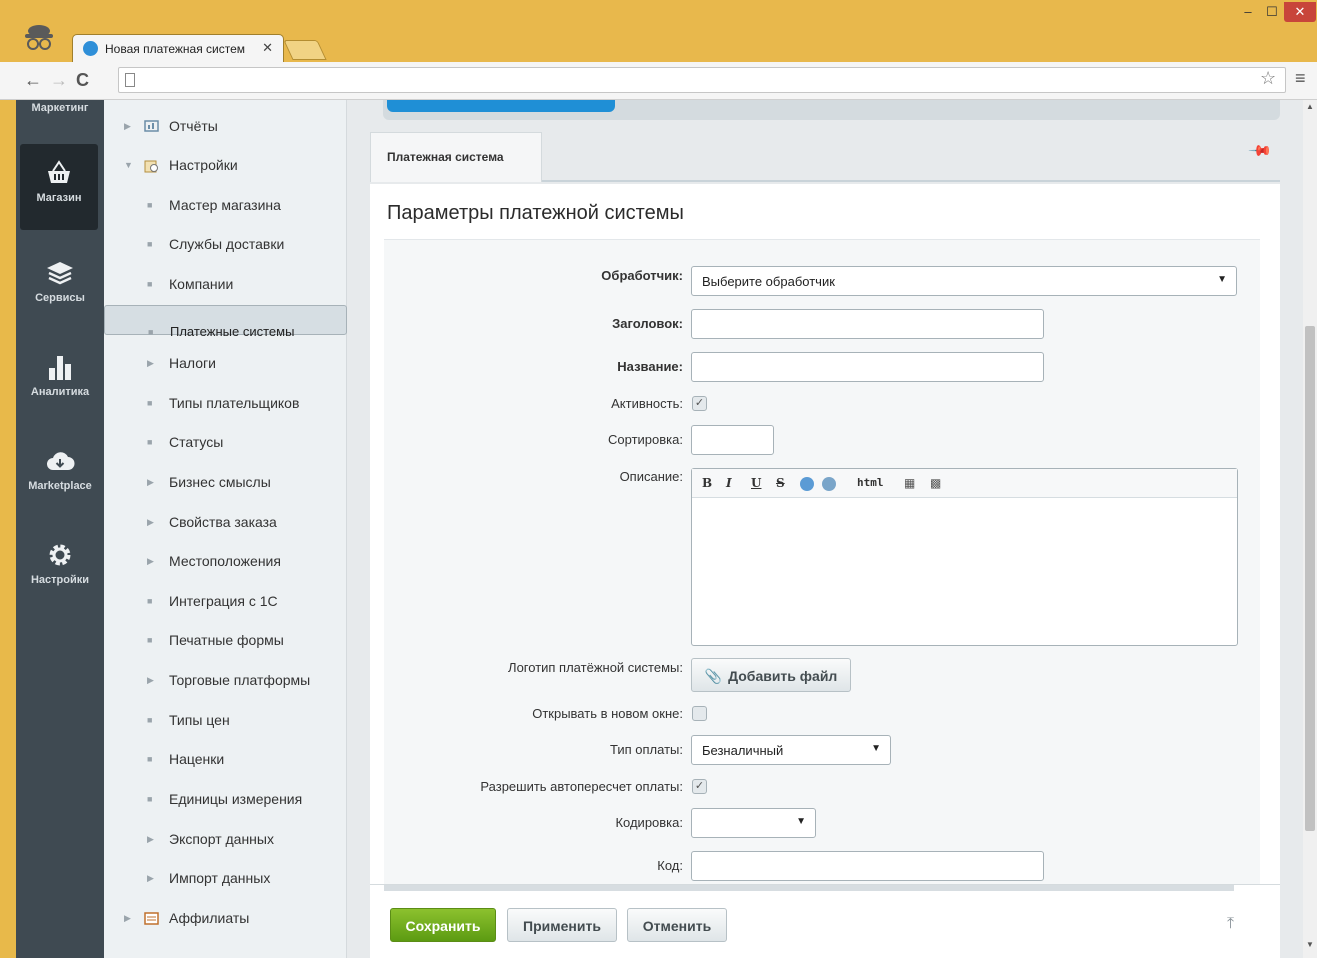 The height and width of the screenshot is (958, 1317). What do you see at coordinates (225, 126) in the screenshot?
I see `menu-item-reports: ▶ Отчёты` at bounding box center [225, 126].